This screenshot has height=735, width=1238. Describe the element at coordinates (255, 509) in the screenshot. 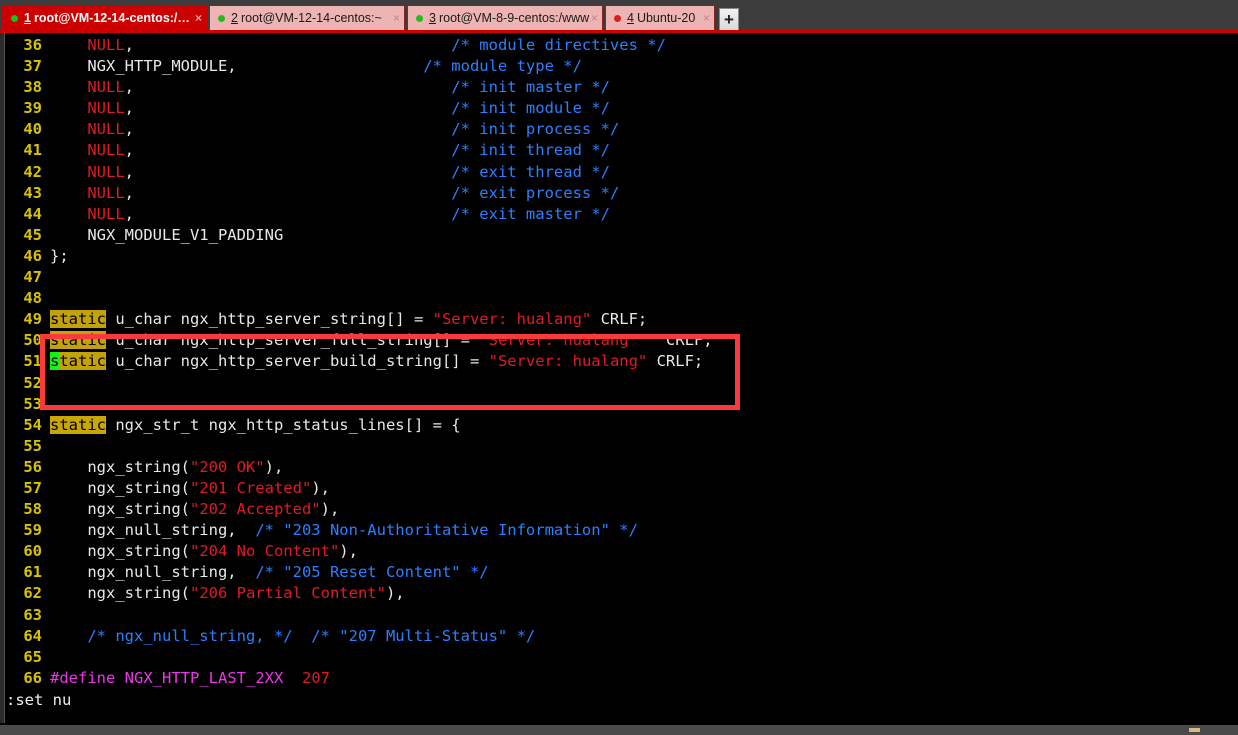

I see `code-token: "202 Accepted"` at that location.